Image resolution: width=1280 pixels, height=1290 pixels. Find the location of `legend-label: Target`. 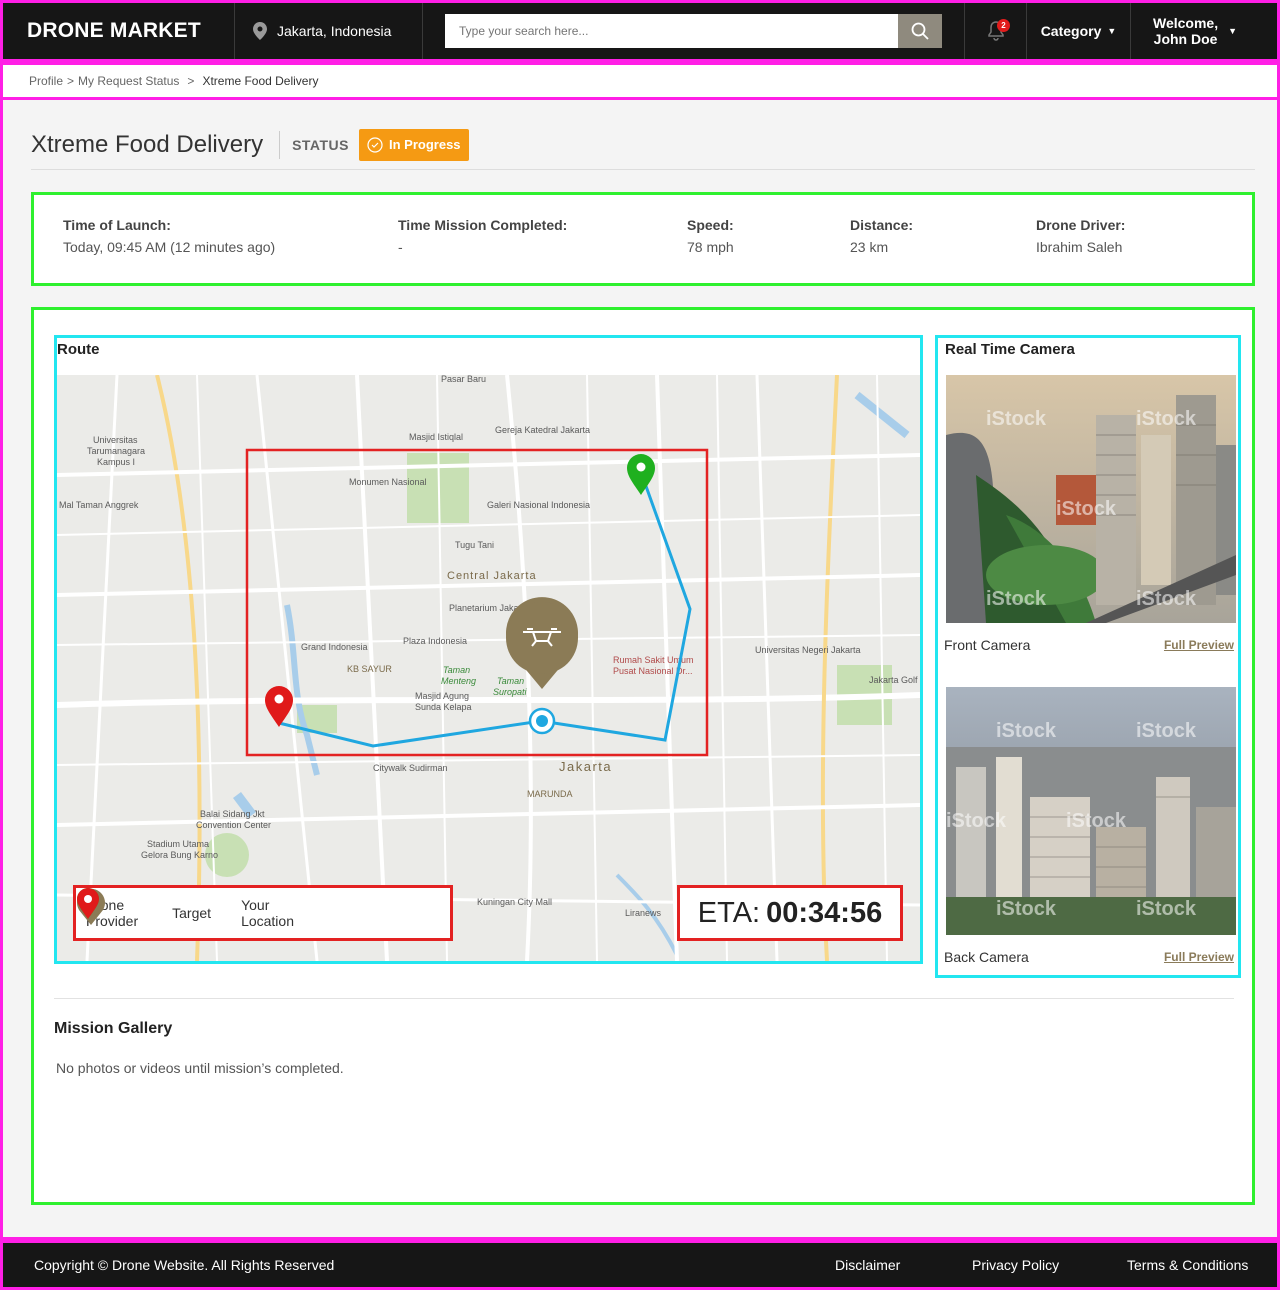

legend-label: Target is located at coordinates (192, 913).